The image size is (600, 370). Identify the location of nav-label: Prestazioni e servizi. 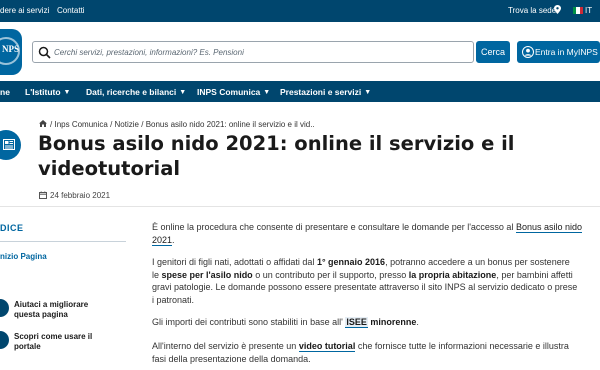
(321, 92).